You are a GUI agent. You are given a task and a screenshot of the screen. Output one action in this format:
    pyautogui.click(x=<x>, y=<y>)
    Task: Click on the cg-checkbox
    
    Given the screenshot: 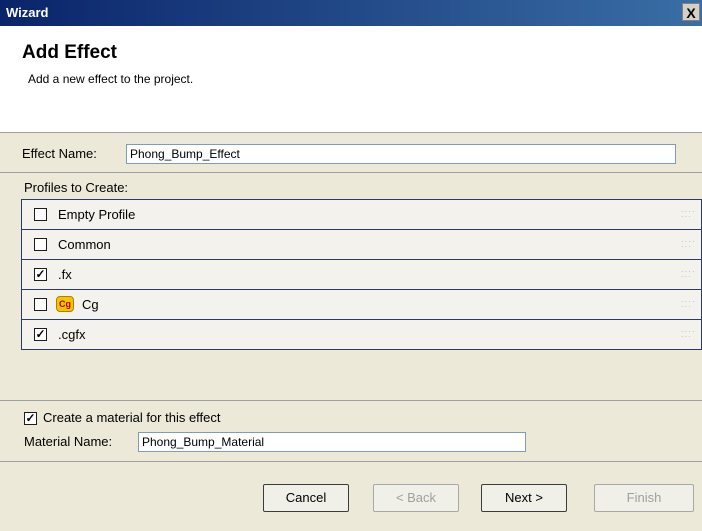 What is the action you would take?
    pyautogui.click(x=40, y=304)
    